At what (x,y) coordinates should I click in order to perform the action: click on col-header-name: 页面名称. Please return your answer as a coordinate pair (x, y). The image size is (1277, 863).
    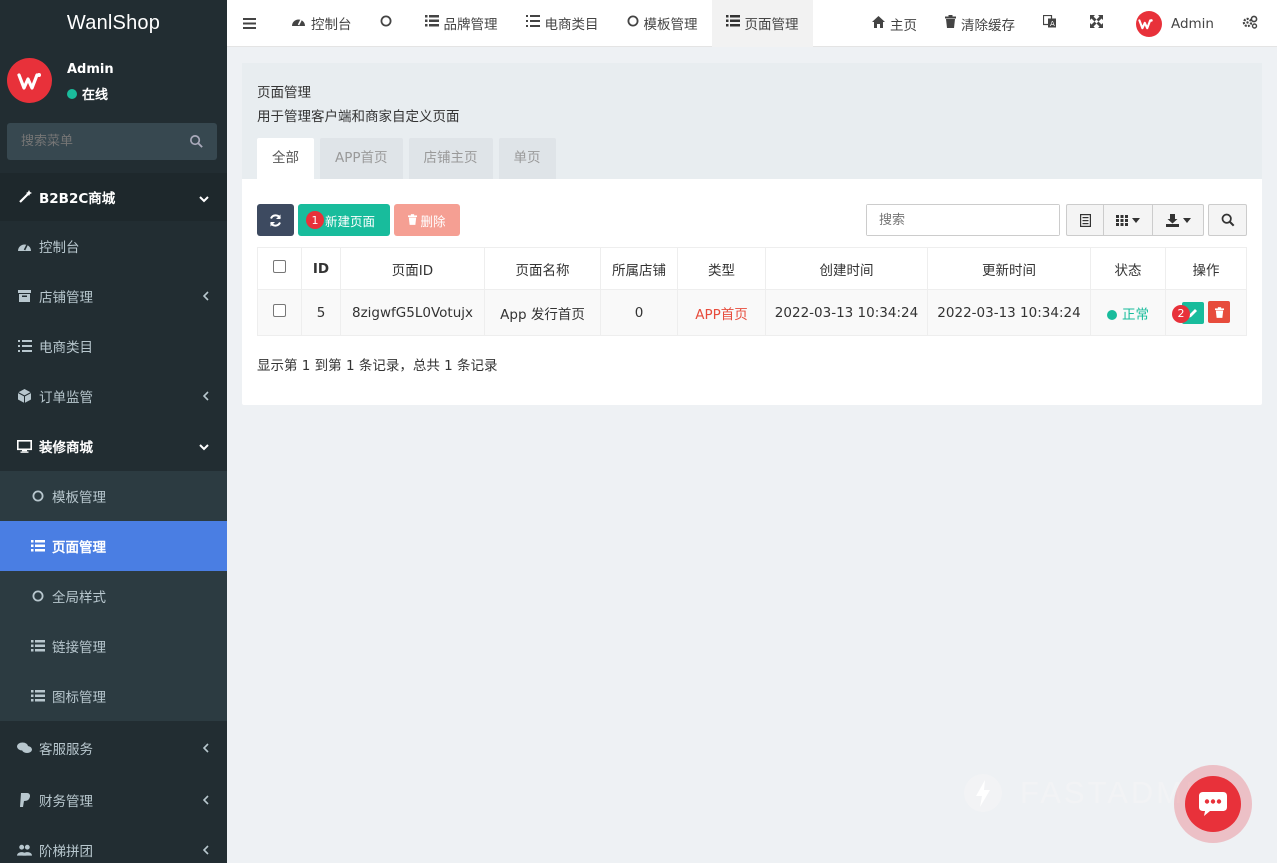
    Looking at the image, I should click on (542, 268).